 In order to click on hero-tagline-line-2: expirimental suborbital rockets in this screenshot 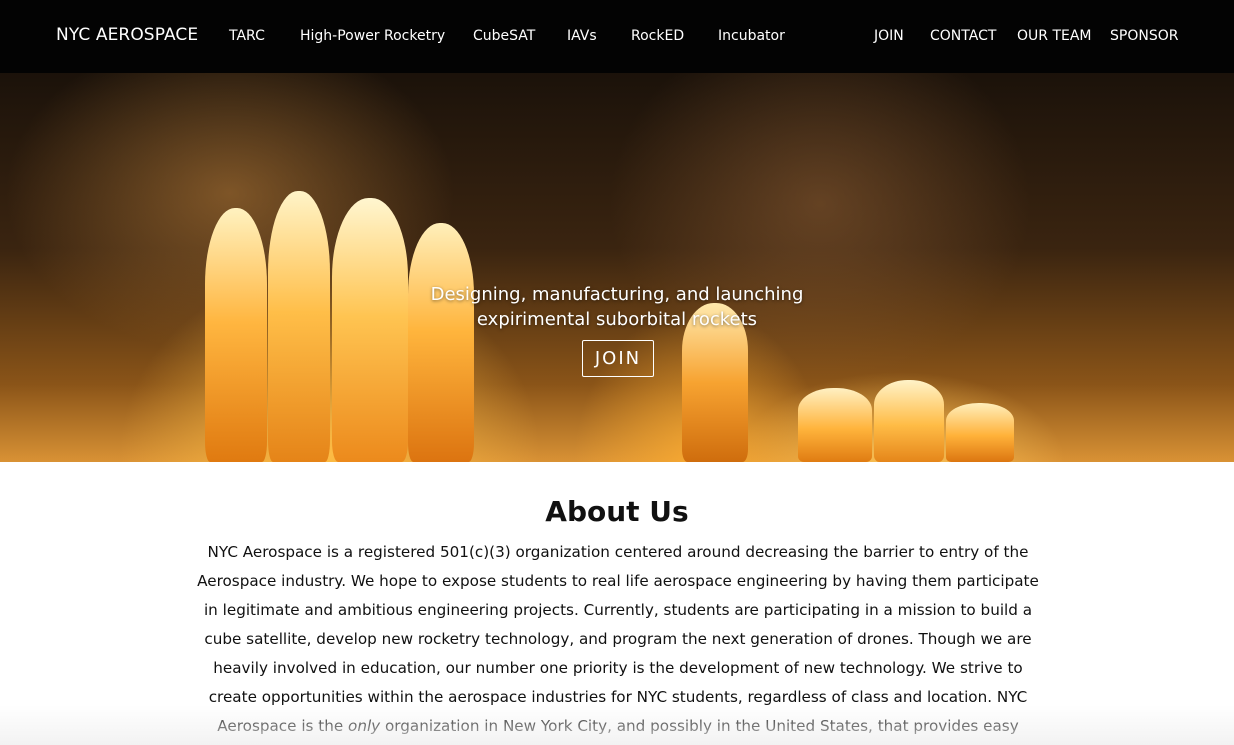, I will do `click(617, 319)`.